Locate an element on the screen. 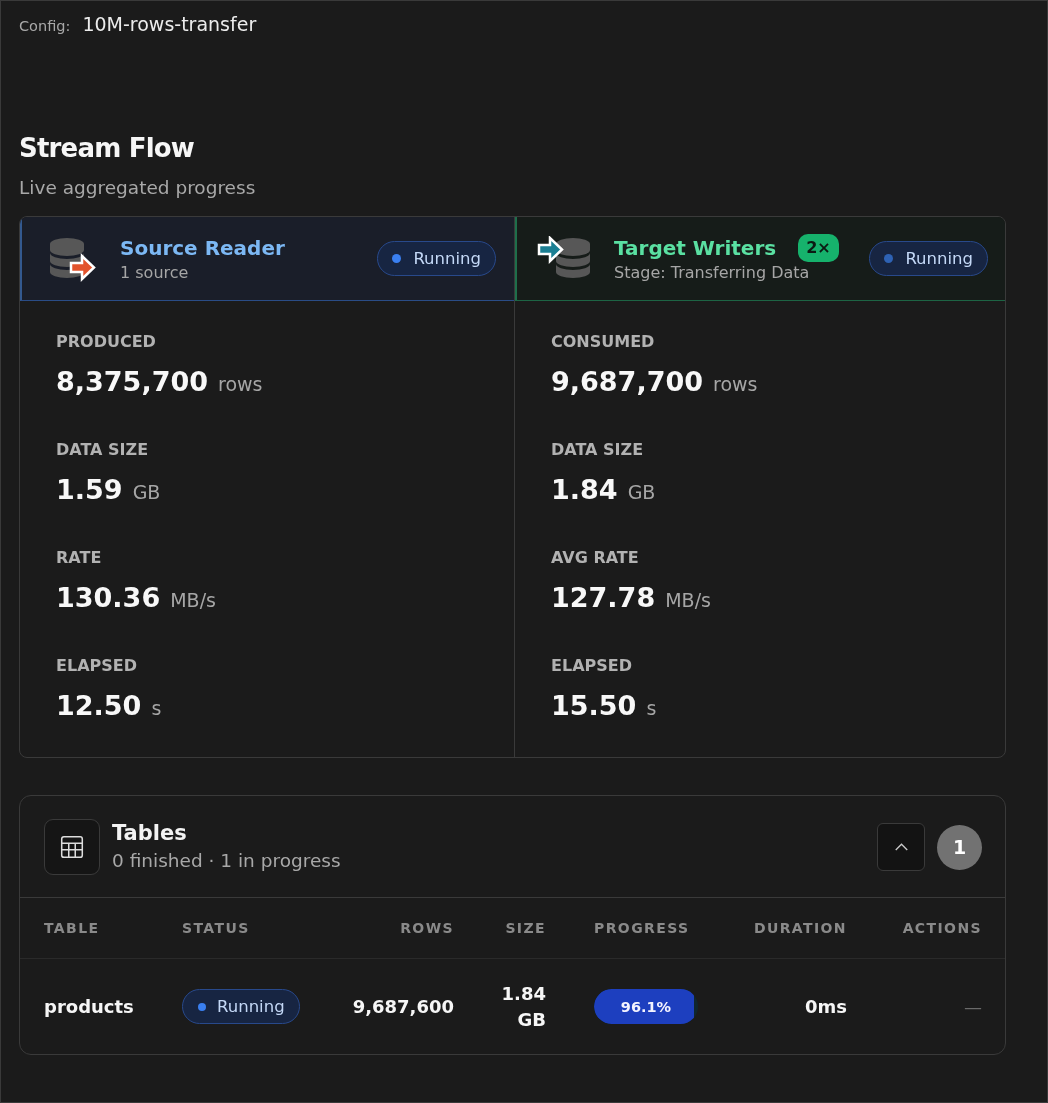 This screenshot has width=1048, height=1103. stat-value: 130.36 is located at coordinates (108, 598).